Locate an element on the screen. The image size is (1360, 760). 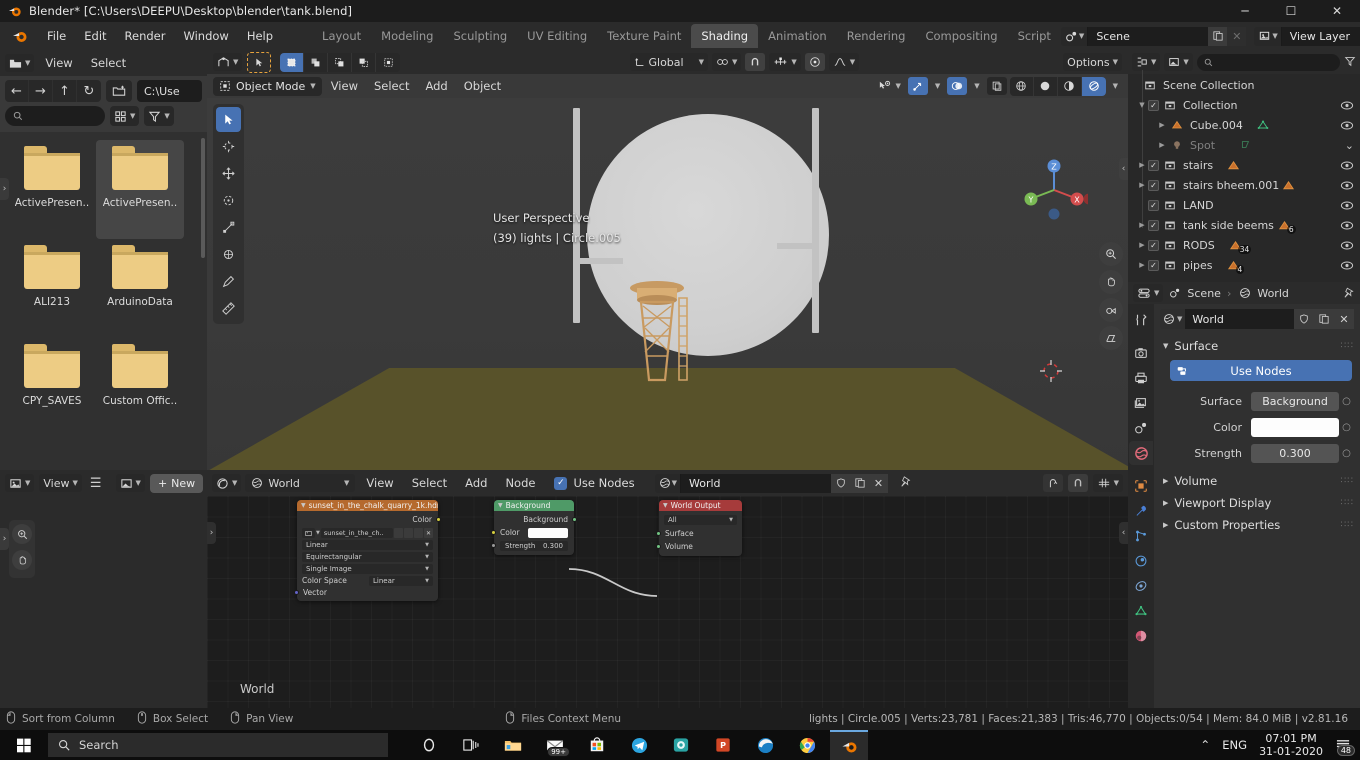
tab-scene is located at coordinates (1141, 428).